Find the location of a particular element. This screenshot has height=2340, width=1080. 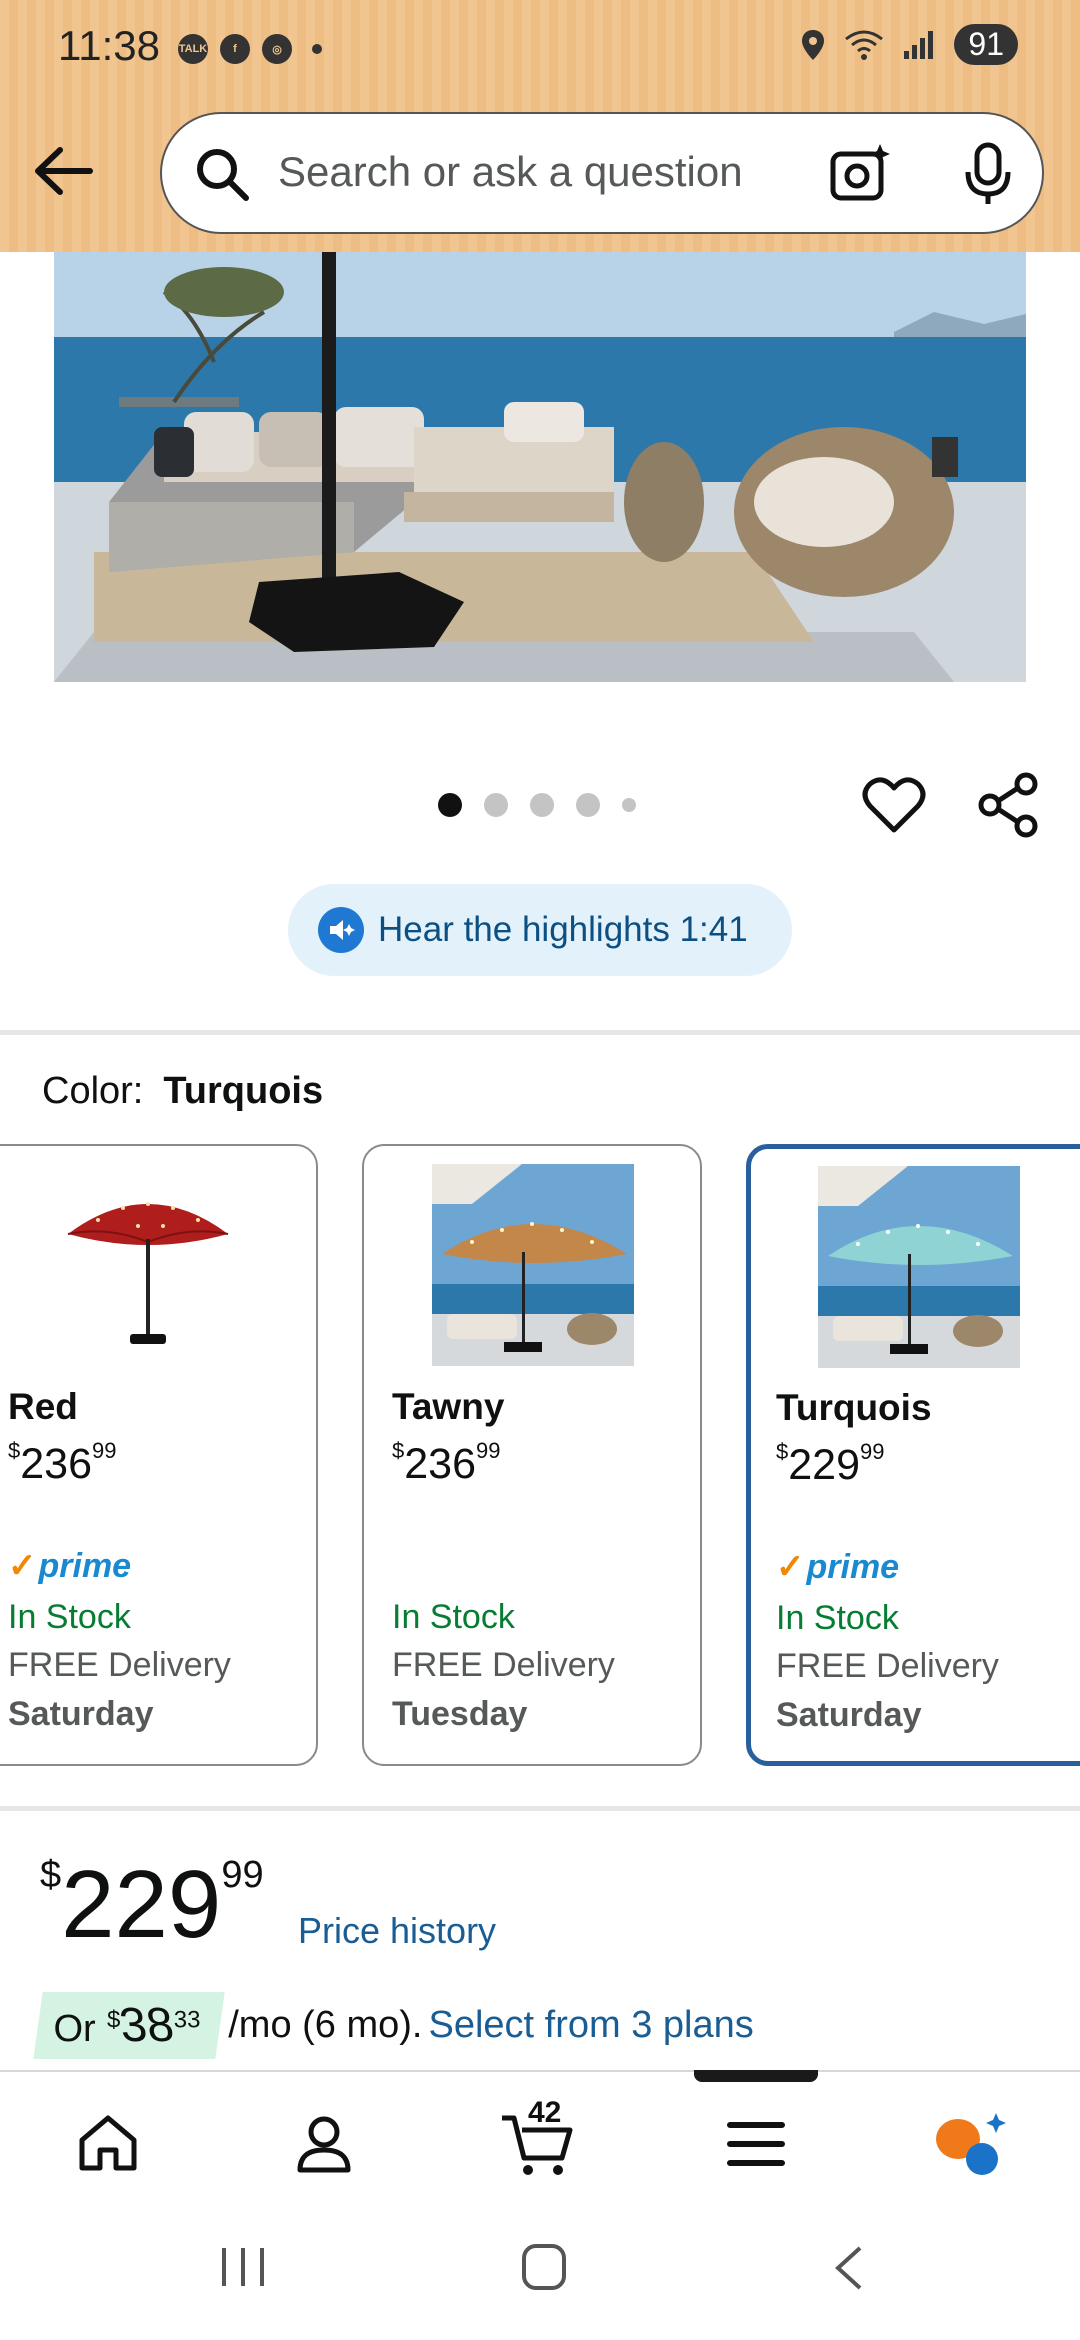

installment-suffix: /mo (6 mo). is located at coordinates (325, 2024).